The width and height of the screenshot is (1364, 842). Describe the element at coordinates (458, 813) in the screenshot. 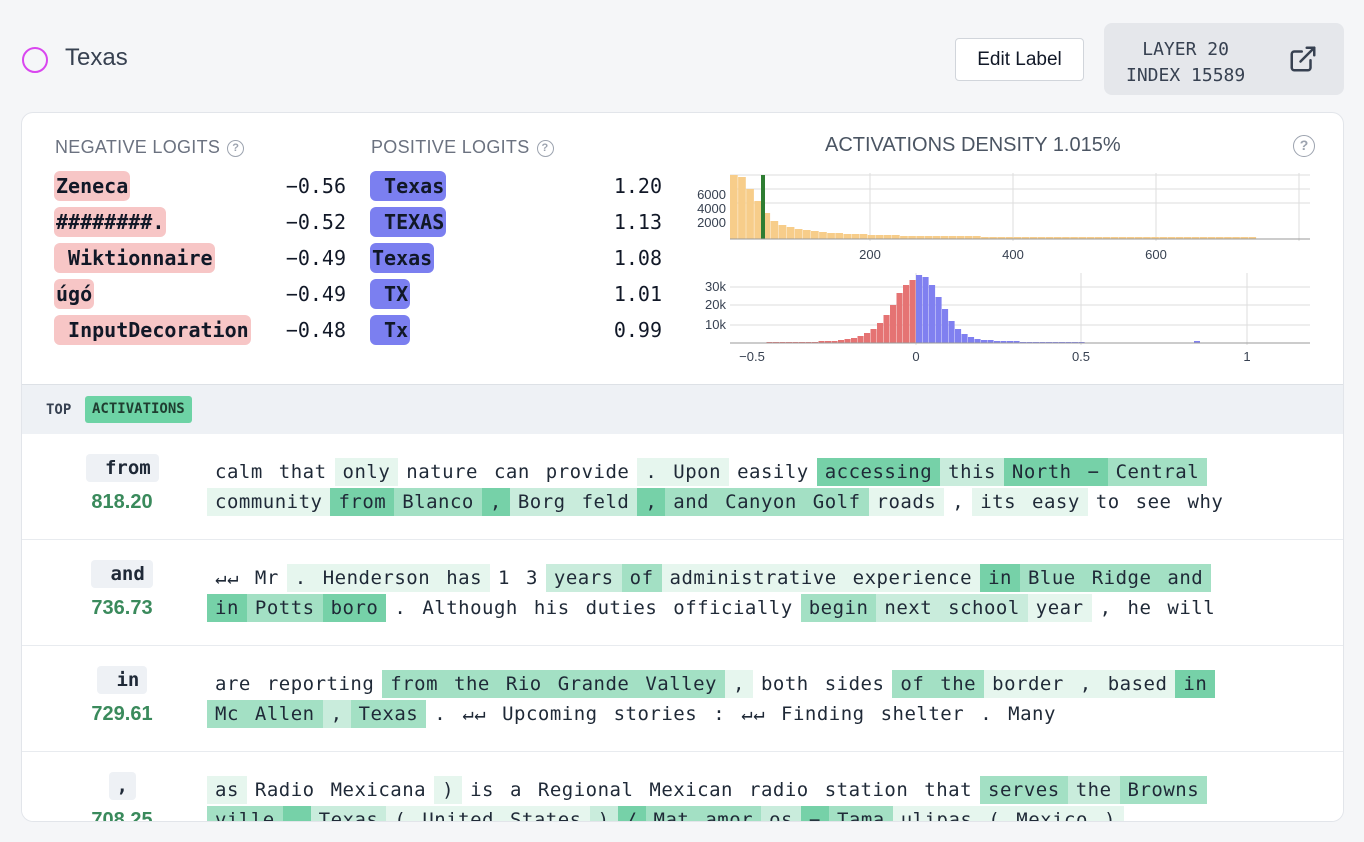

I see `context-token: United` at that location.